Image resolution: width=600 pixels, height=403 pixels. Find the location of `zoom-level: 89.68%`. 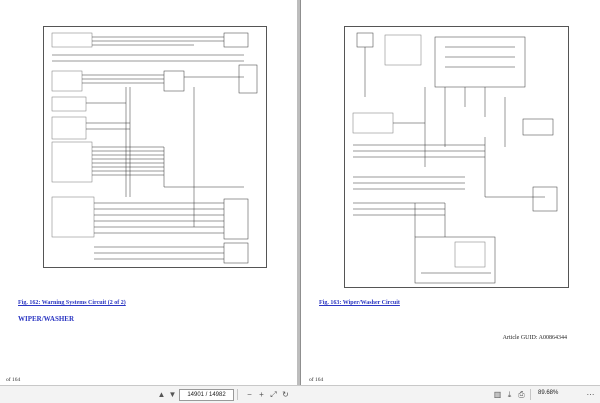

zoom-level: 89.68% is located at coordinates (548, 393).